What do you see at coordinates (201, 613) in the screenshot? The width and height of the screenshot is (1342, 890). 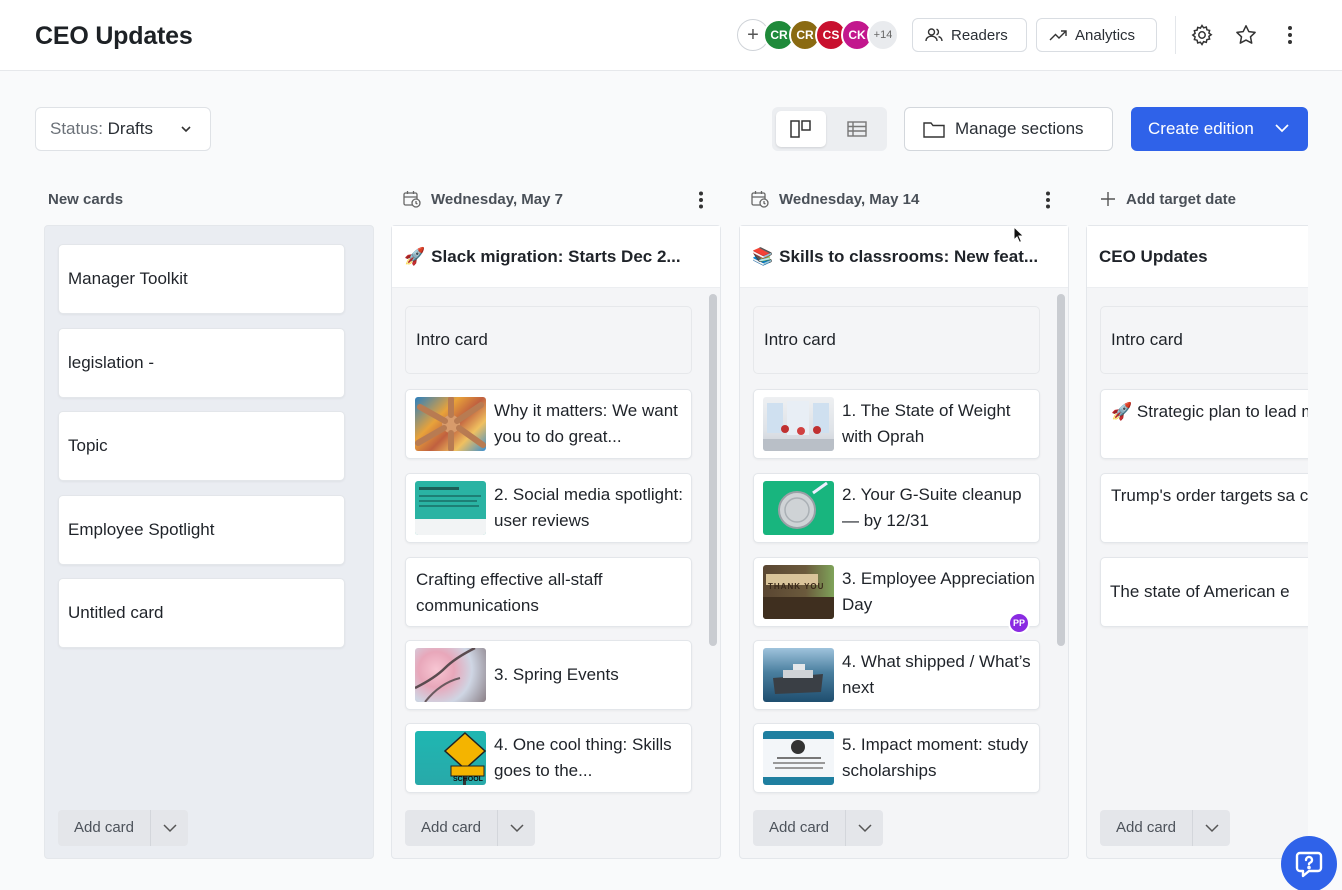 I see `list-item: Untitled card` at bounding box center [201, 613].